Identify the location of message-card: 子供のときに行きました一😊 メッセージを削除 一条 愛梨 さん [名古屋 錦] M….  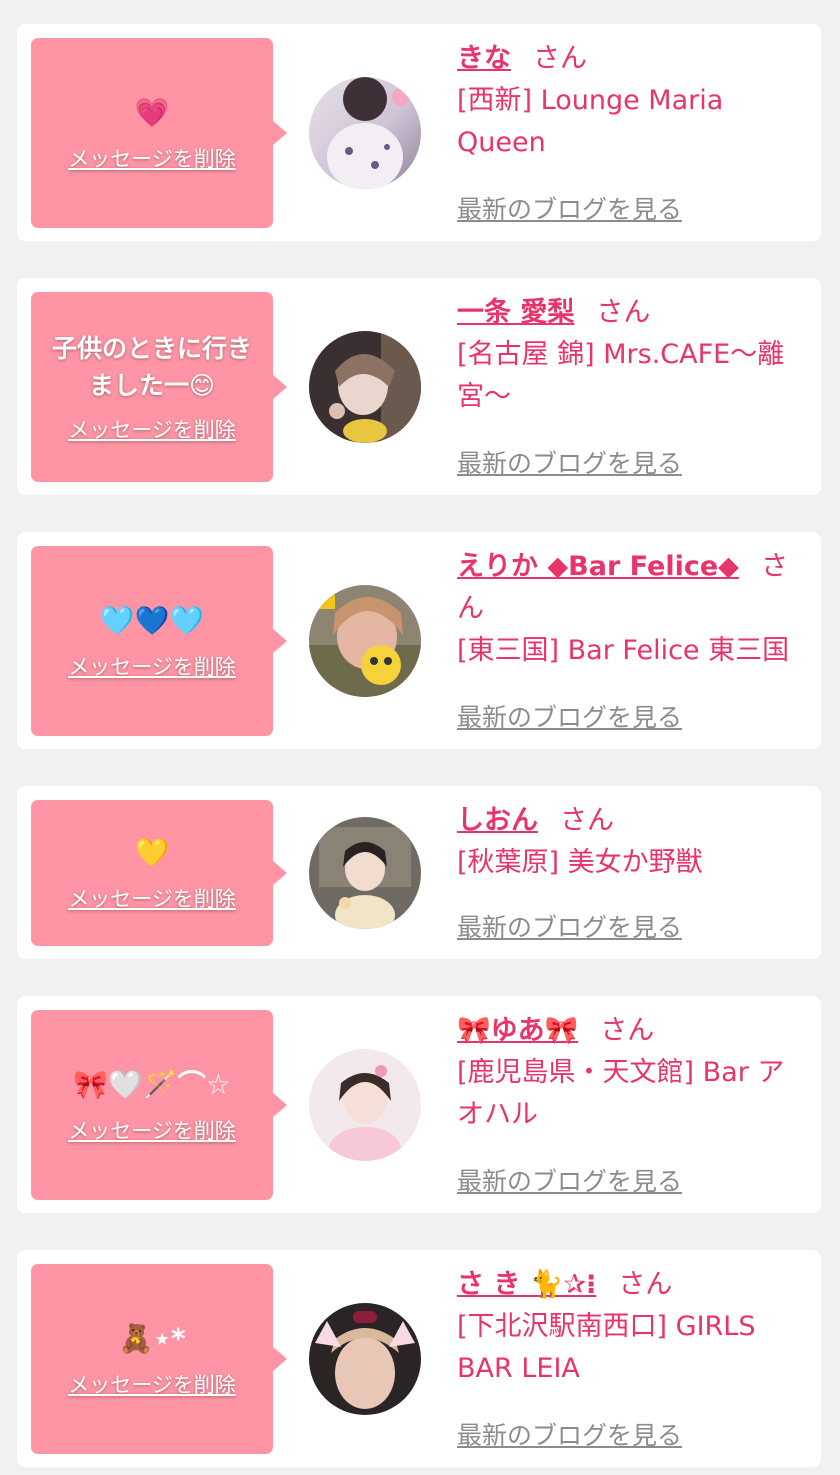
(419, 386).